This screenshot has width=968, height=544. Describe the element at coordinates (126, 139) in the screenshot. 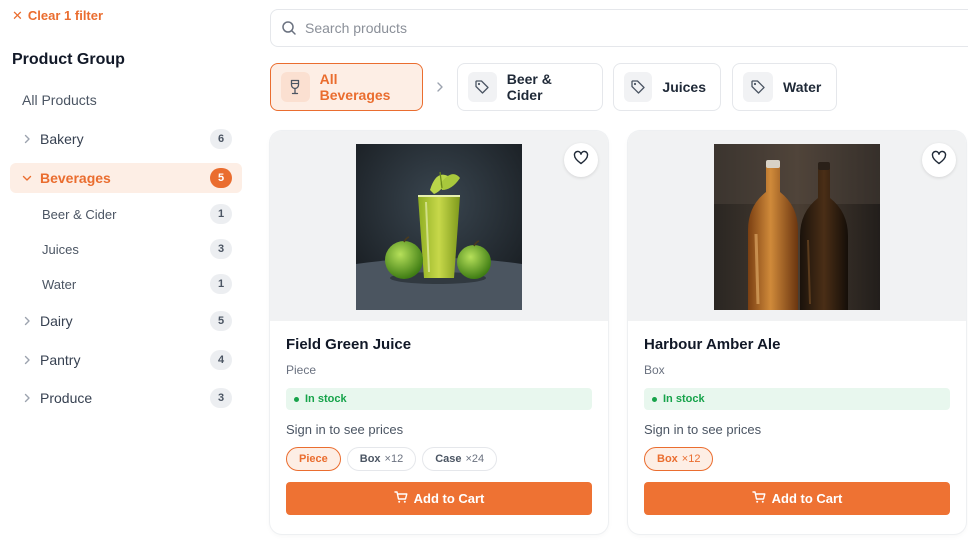

I see `sidebar-item-bakery: Bakery 6` at that location.